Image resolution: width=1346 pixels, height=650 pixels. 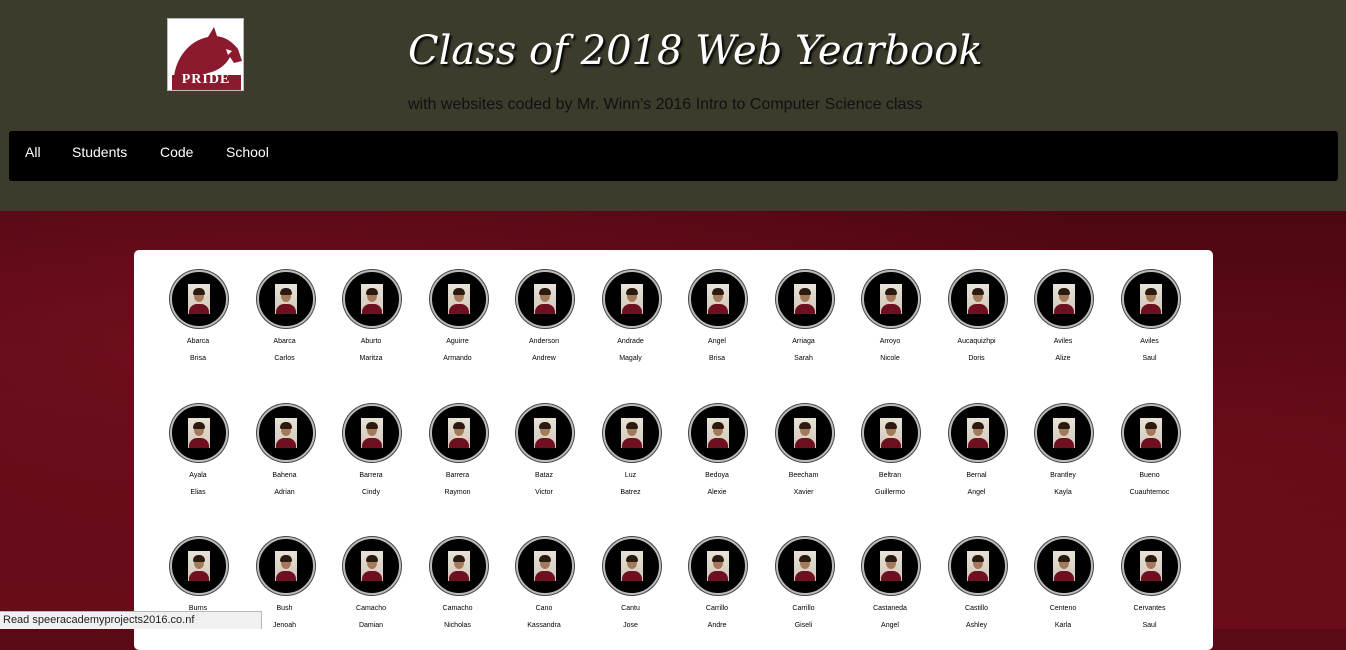 I want to click on student-card: Centeno Karla, so click(x=1063, y=592).